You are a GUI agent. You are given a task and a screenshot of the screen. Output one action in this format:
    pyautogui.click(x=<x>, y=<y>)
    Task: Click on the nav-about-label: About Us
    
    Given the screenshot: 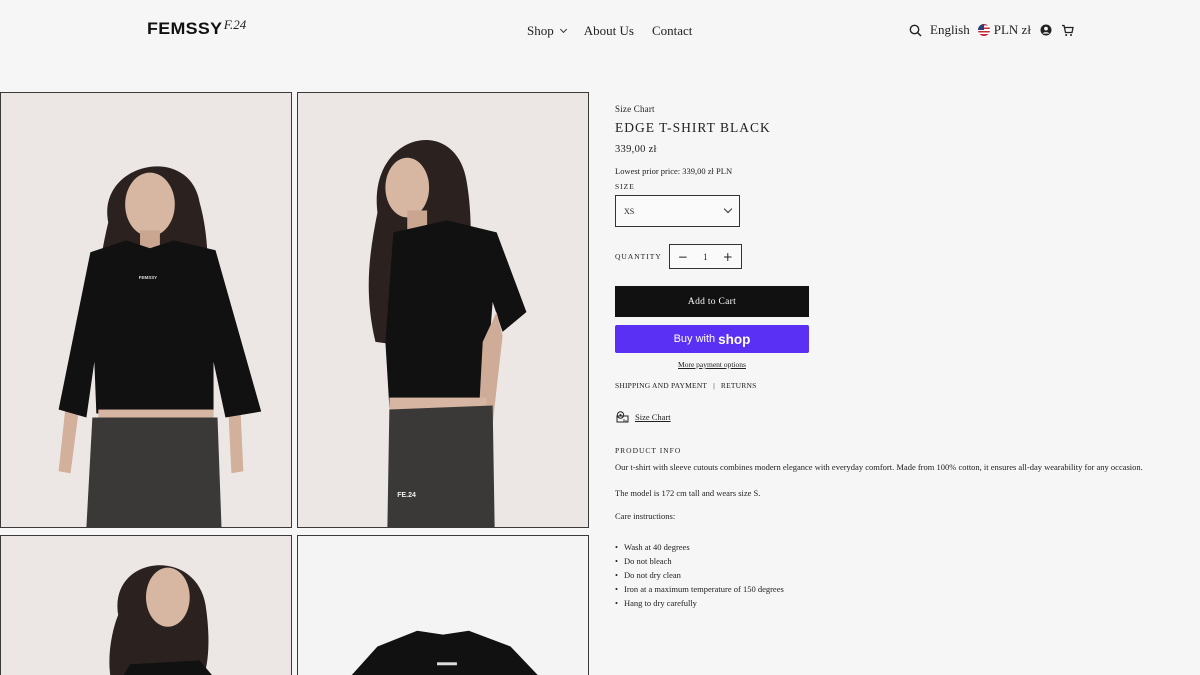 What is the action you would take?
    pyautogui.click(x=608, y=30)
    